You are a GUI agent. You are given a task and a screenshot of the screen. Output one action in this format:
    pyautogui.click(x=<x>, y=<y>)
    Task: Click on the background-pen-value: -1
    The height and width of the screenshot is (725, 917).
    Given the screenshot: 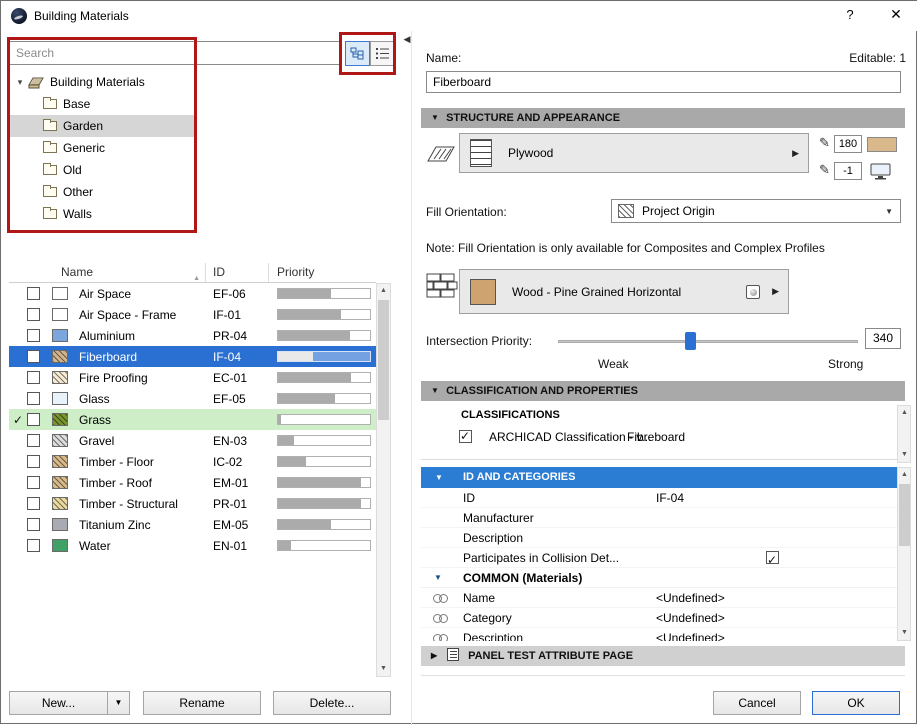 What is the action you would take?
    pyautogui.click(x=848, y=171)
    